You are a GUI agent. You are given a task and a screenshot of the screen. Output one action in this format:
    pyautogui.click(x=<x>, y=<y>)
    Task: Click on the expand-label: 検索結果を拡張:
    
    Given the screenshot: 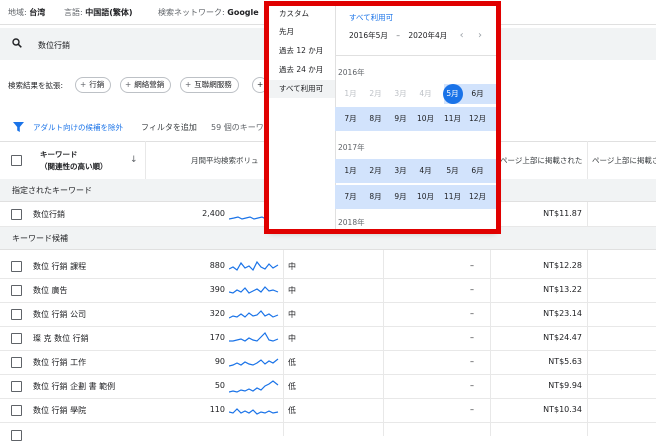 What is the action you would take?
    pyautogui.click(x=36, y=85)
    